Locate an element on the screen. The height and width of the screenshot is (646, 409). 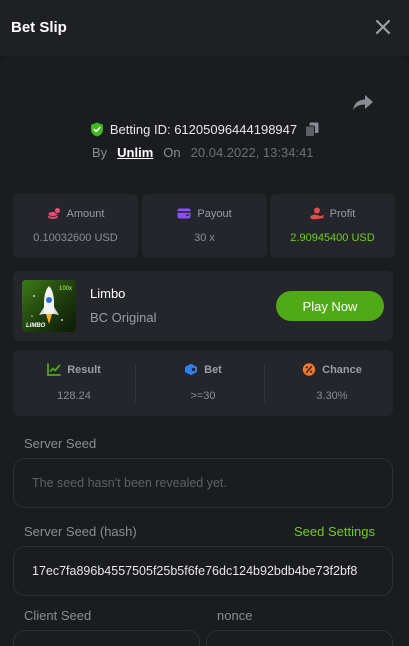
game-card: 100x LIMBO Limbo BC Original Play Now is located at coordinates (203, 306).